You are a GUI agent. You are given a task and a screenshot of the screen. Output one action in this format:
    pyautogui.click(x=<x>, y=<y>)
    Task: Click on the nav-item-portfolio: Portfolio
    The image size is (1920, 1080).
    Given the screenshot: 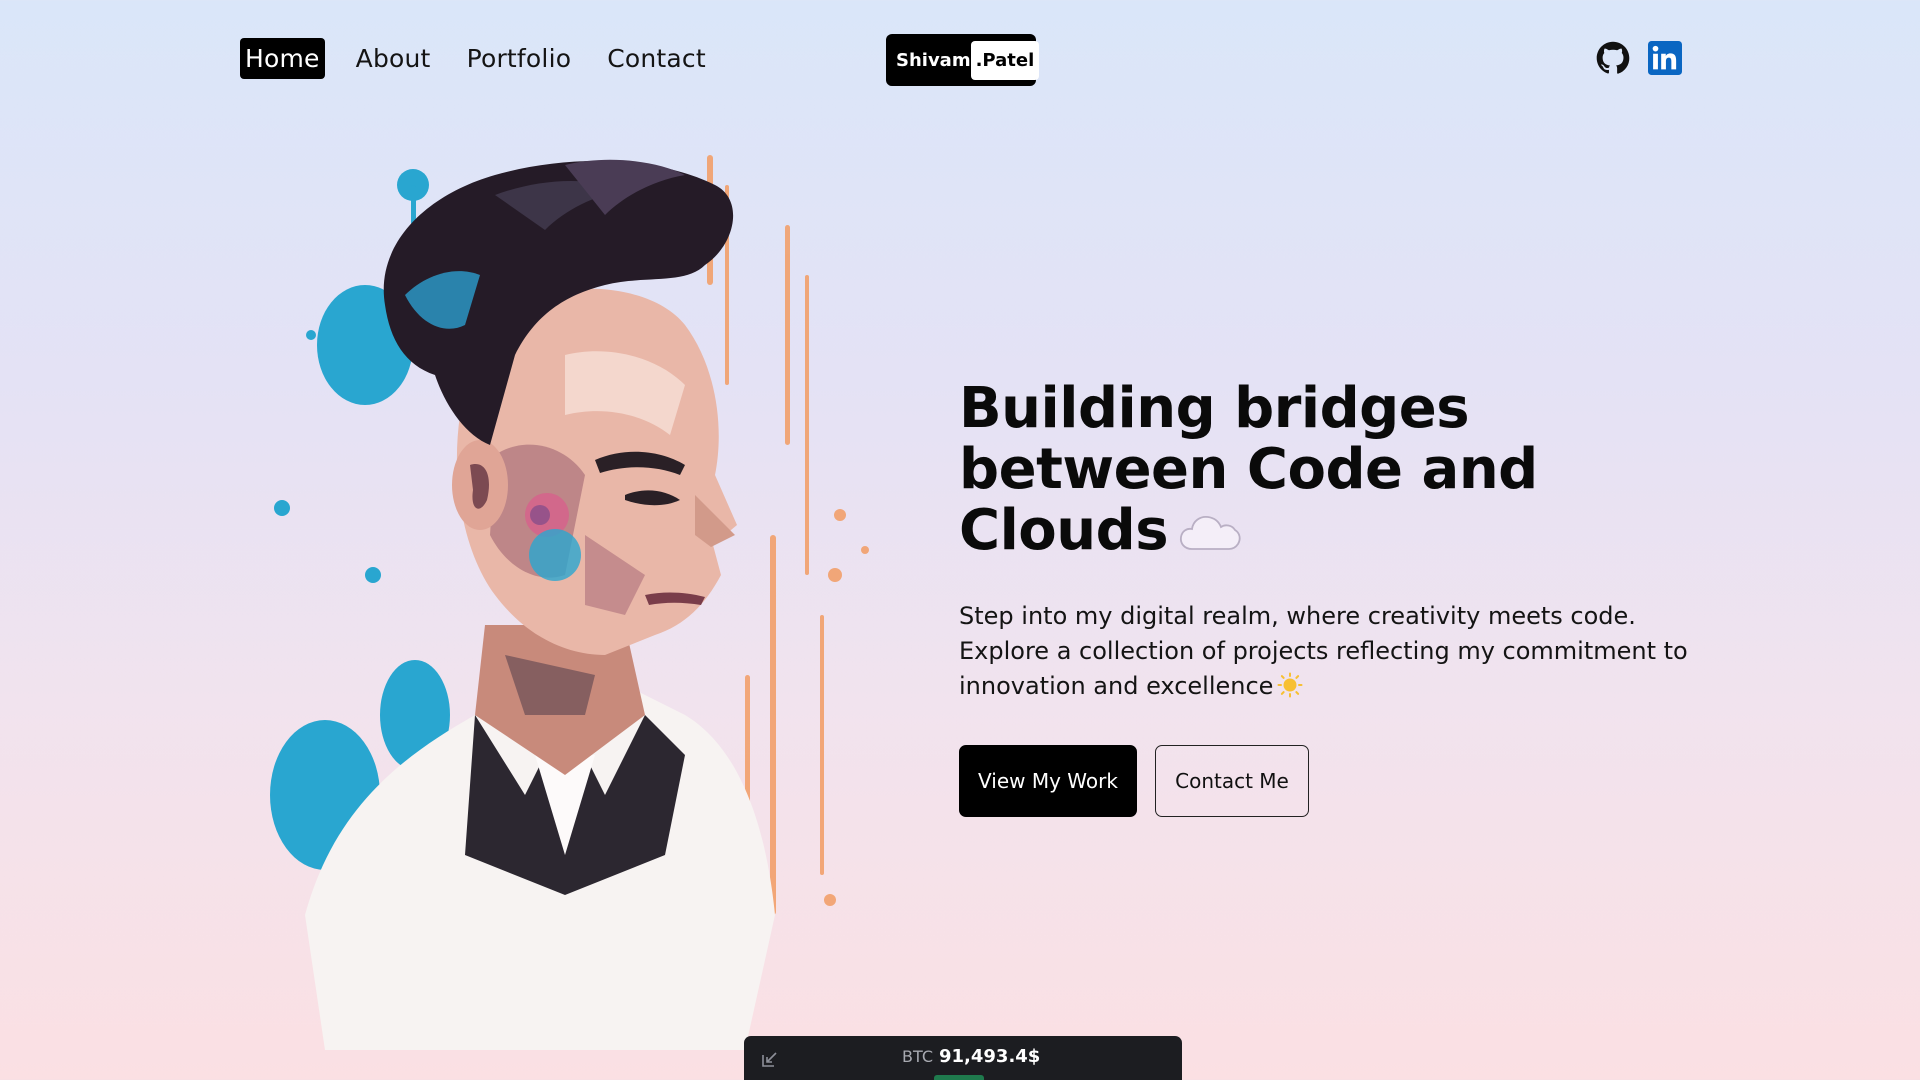 What is the action you would take?
    pyautogui.click(x=519, y=58)
    